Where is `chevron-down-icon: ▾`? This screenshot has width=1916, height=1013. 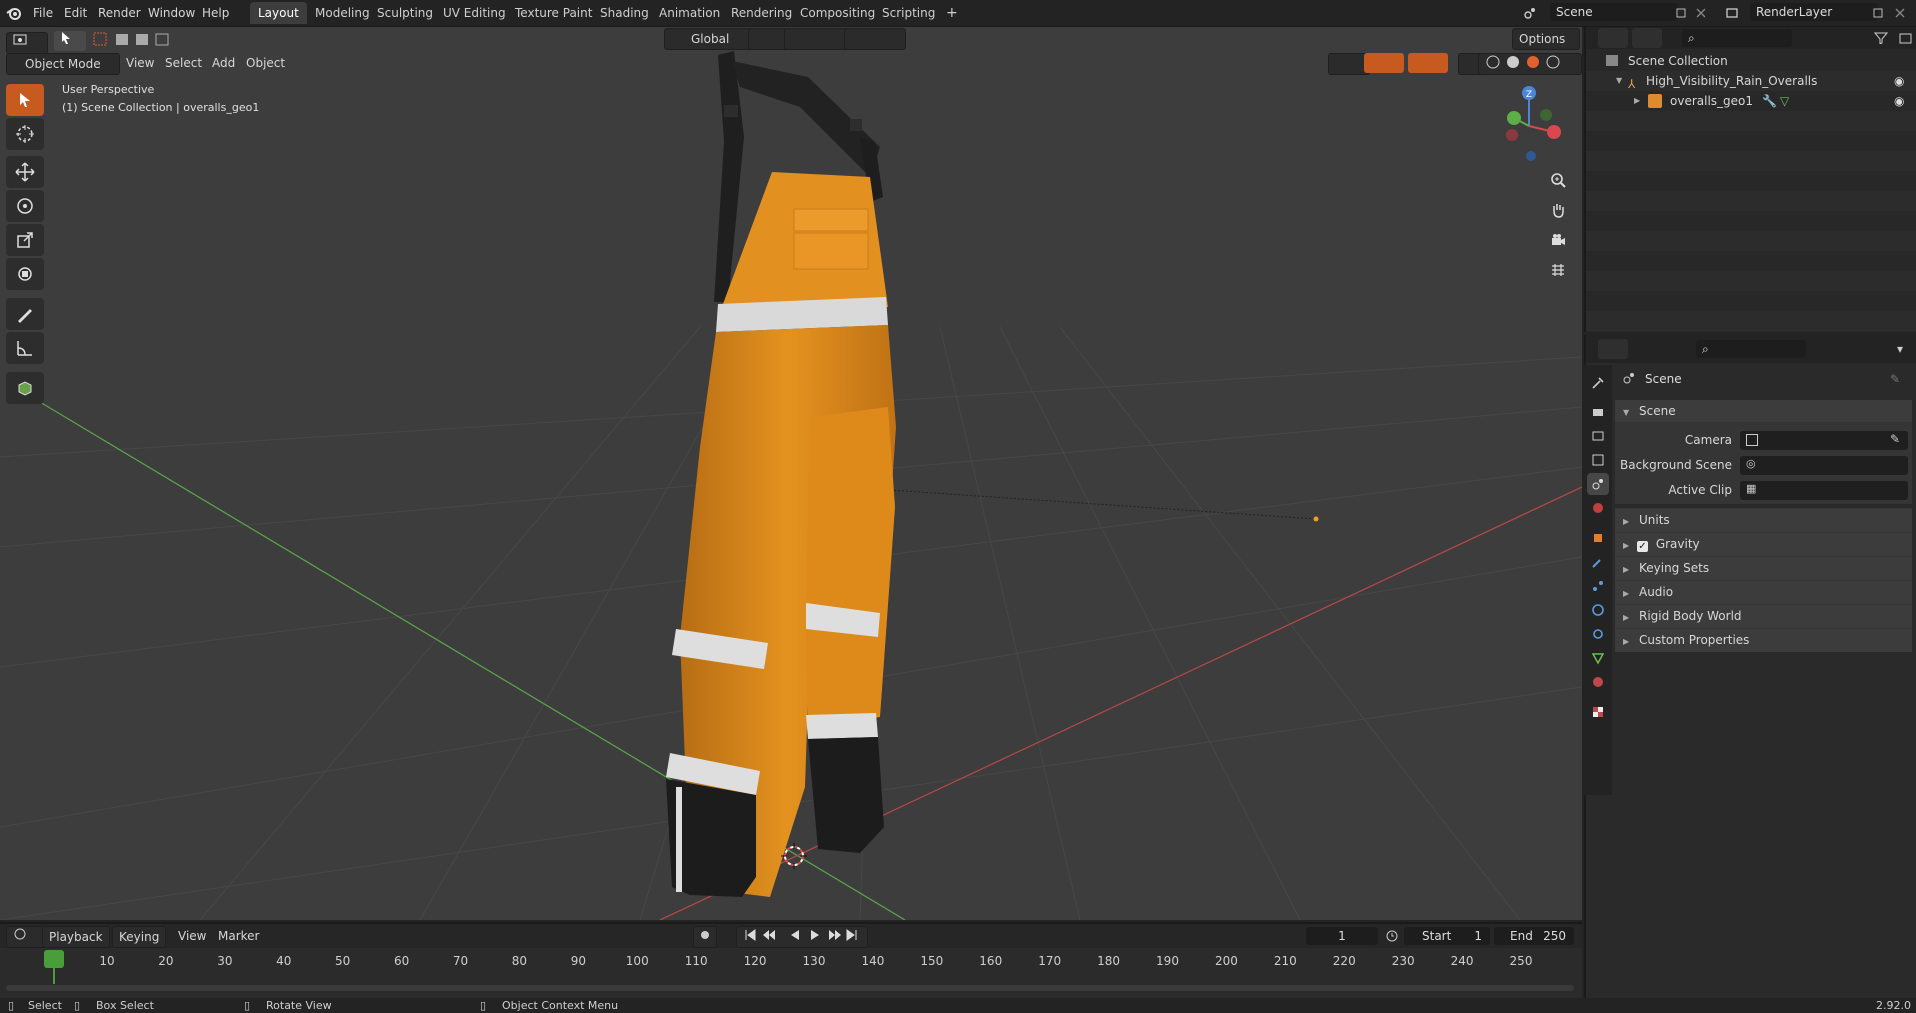
chevron-down-icon: ▾ is located at coordinates (1900, 349).